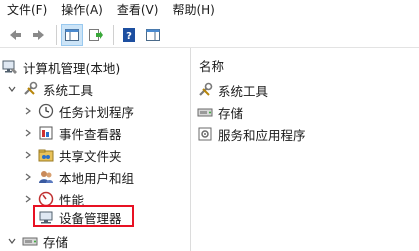  I want to click on export-list-button, so click(96, 35).